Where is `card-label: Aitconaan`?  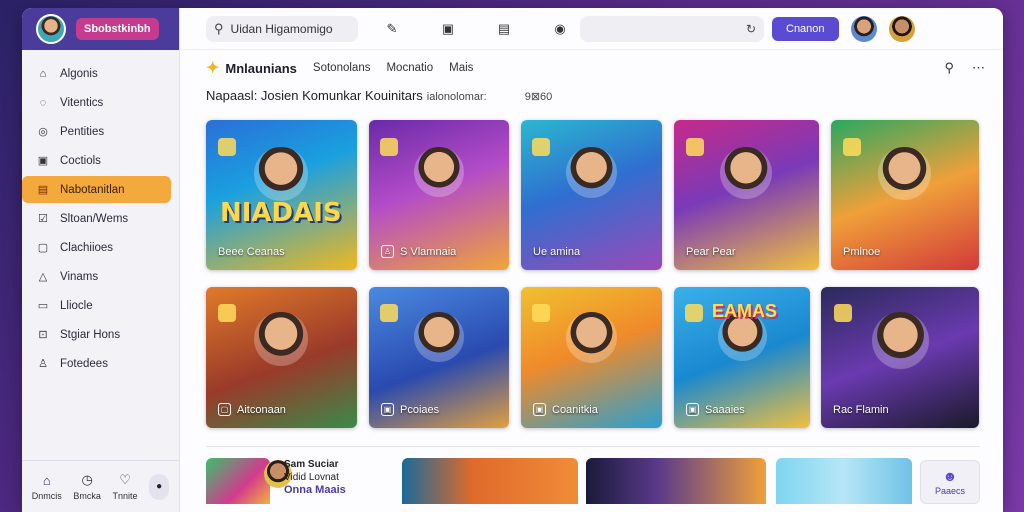 card-label: Aitconaan is located at coordinates (261, 409).